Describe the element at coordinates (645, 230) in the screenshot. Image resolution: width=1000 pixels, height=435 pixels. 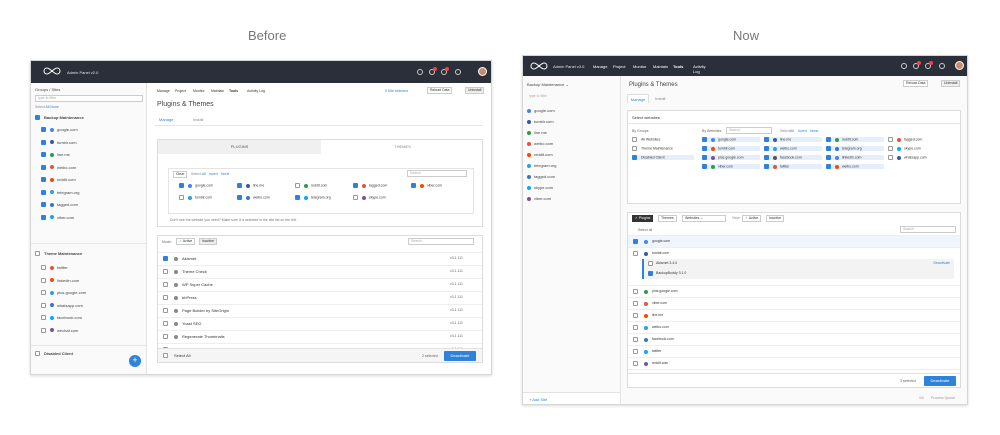
I see `select-all-label: Select all` at that location.